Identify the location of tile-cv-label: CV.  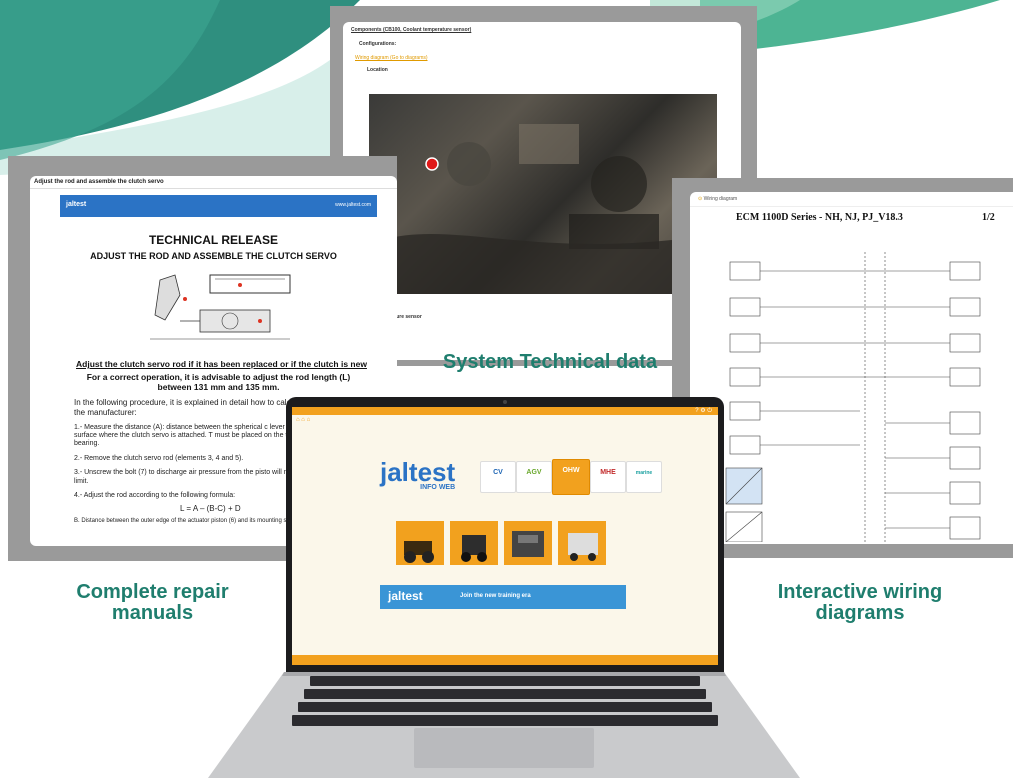
(498, 472).